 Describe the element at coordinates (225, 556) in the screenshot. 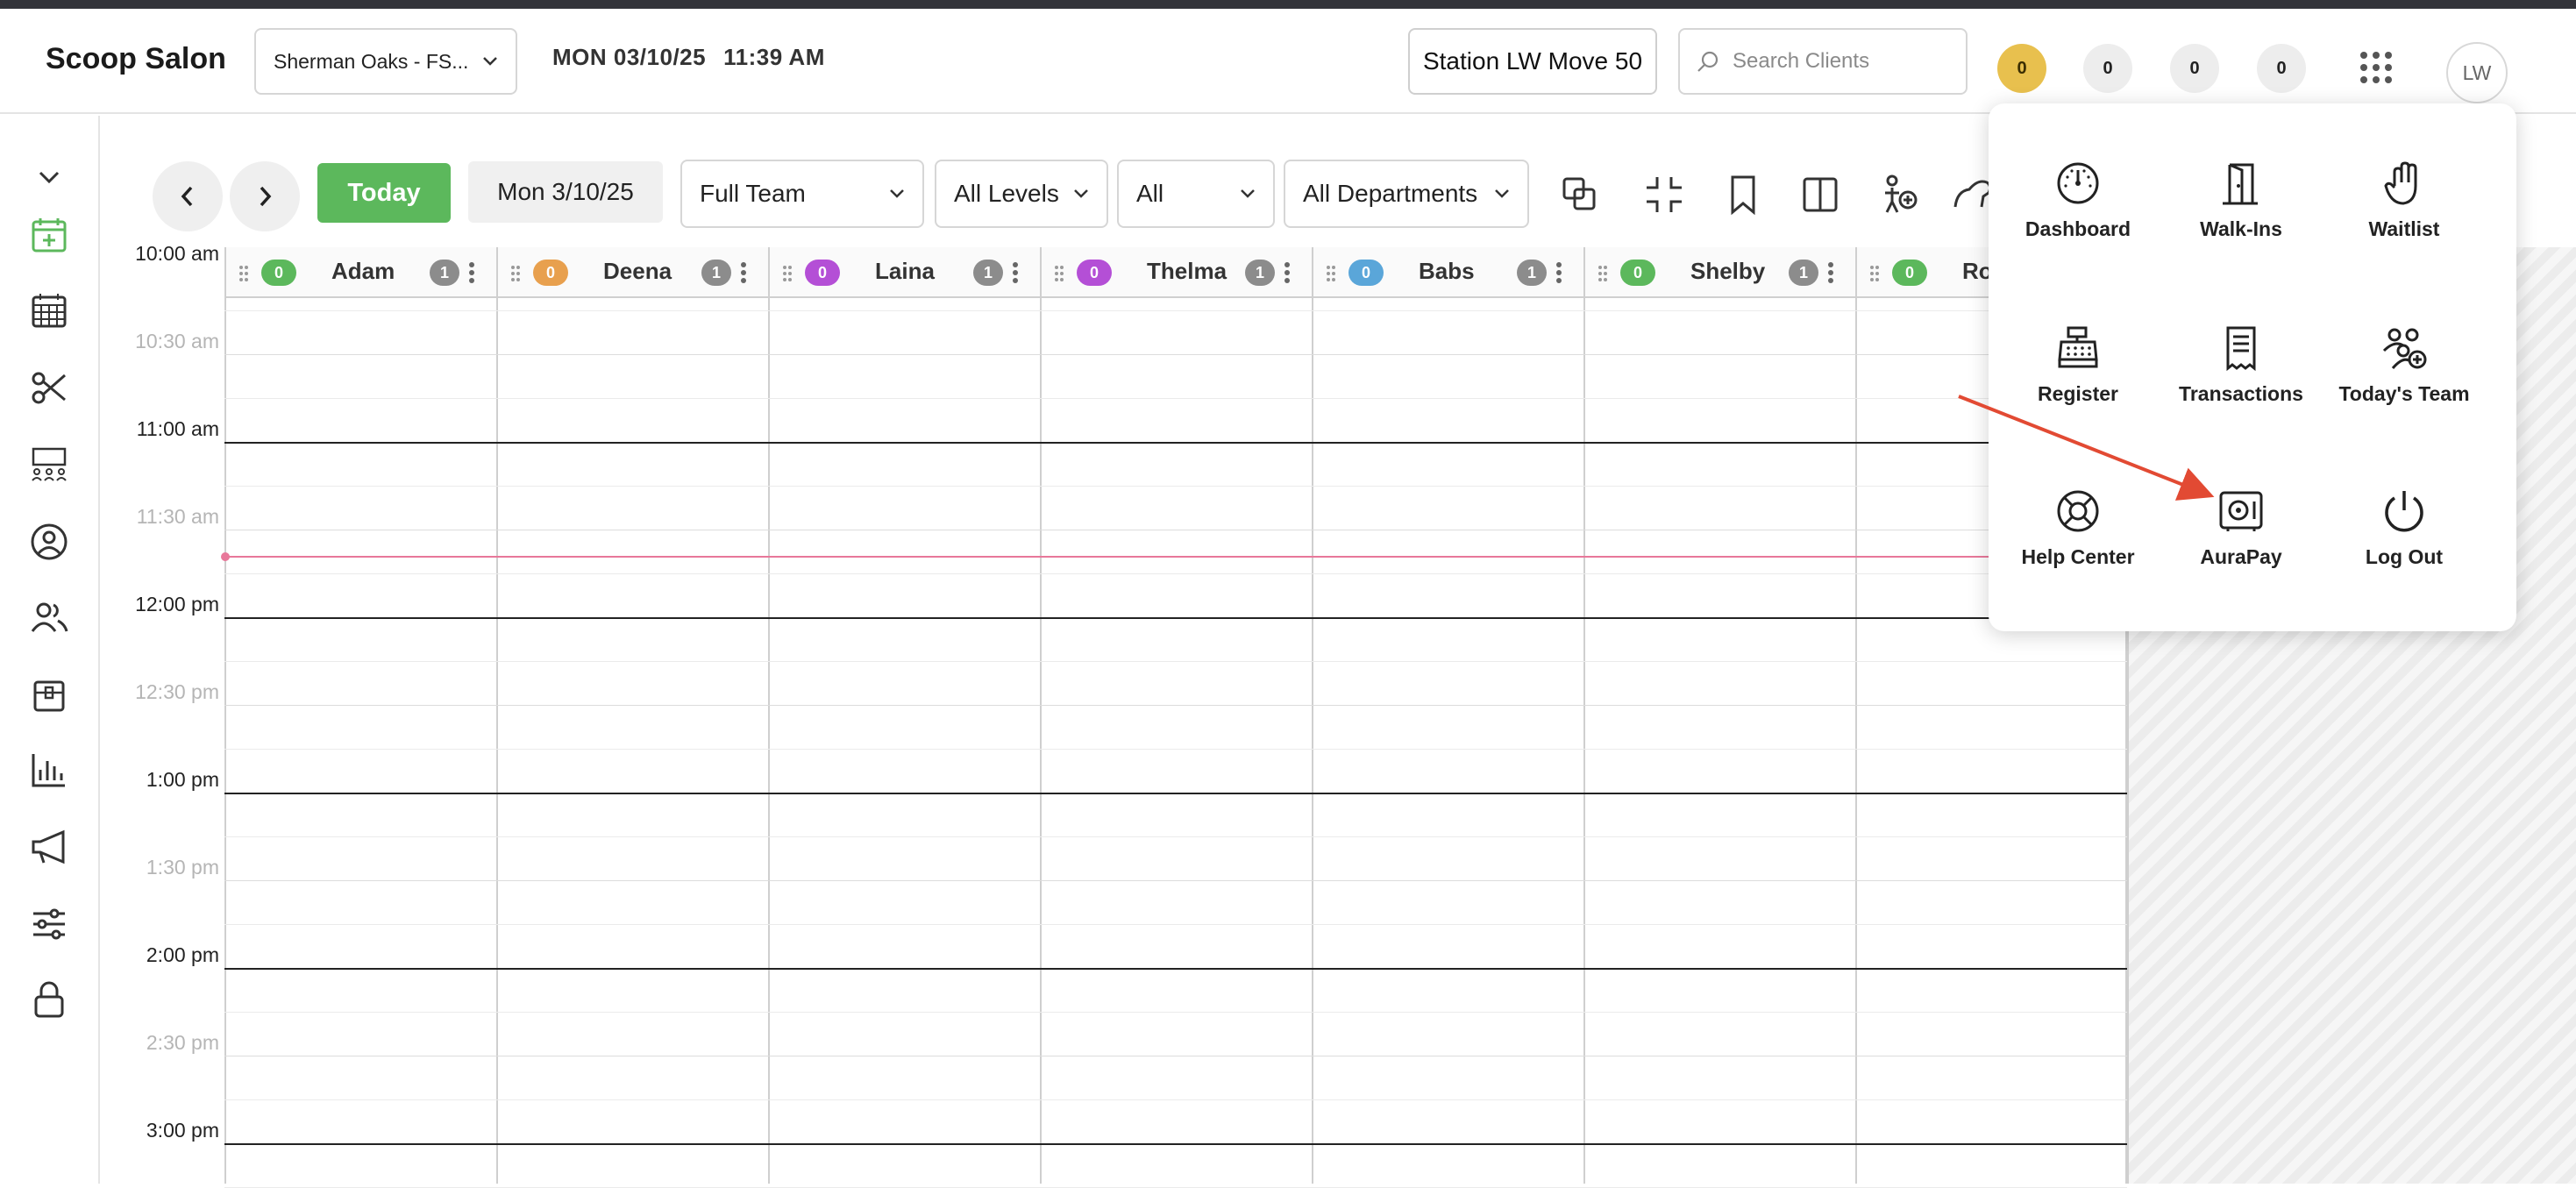

I see `current-time-marker` at that location.